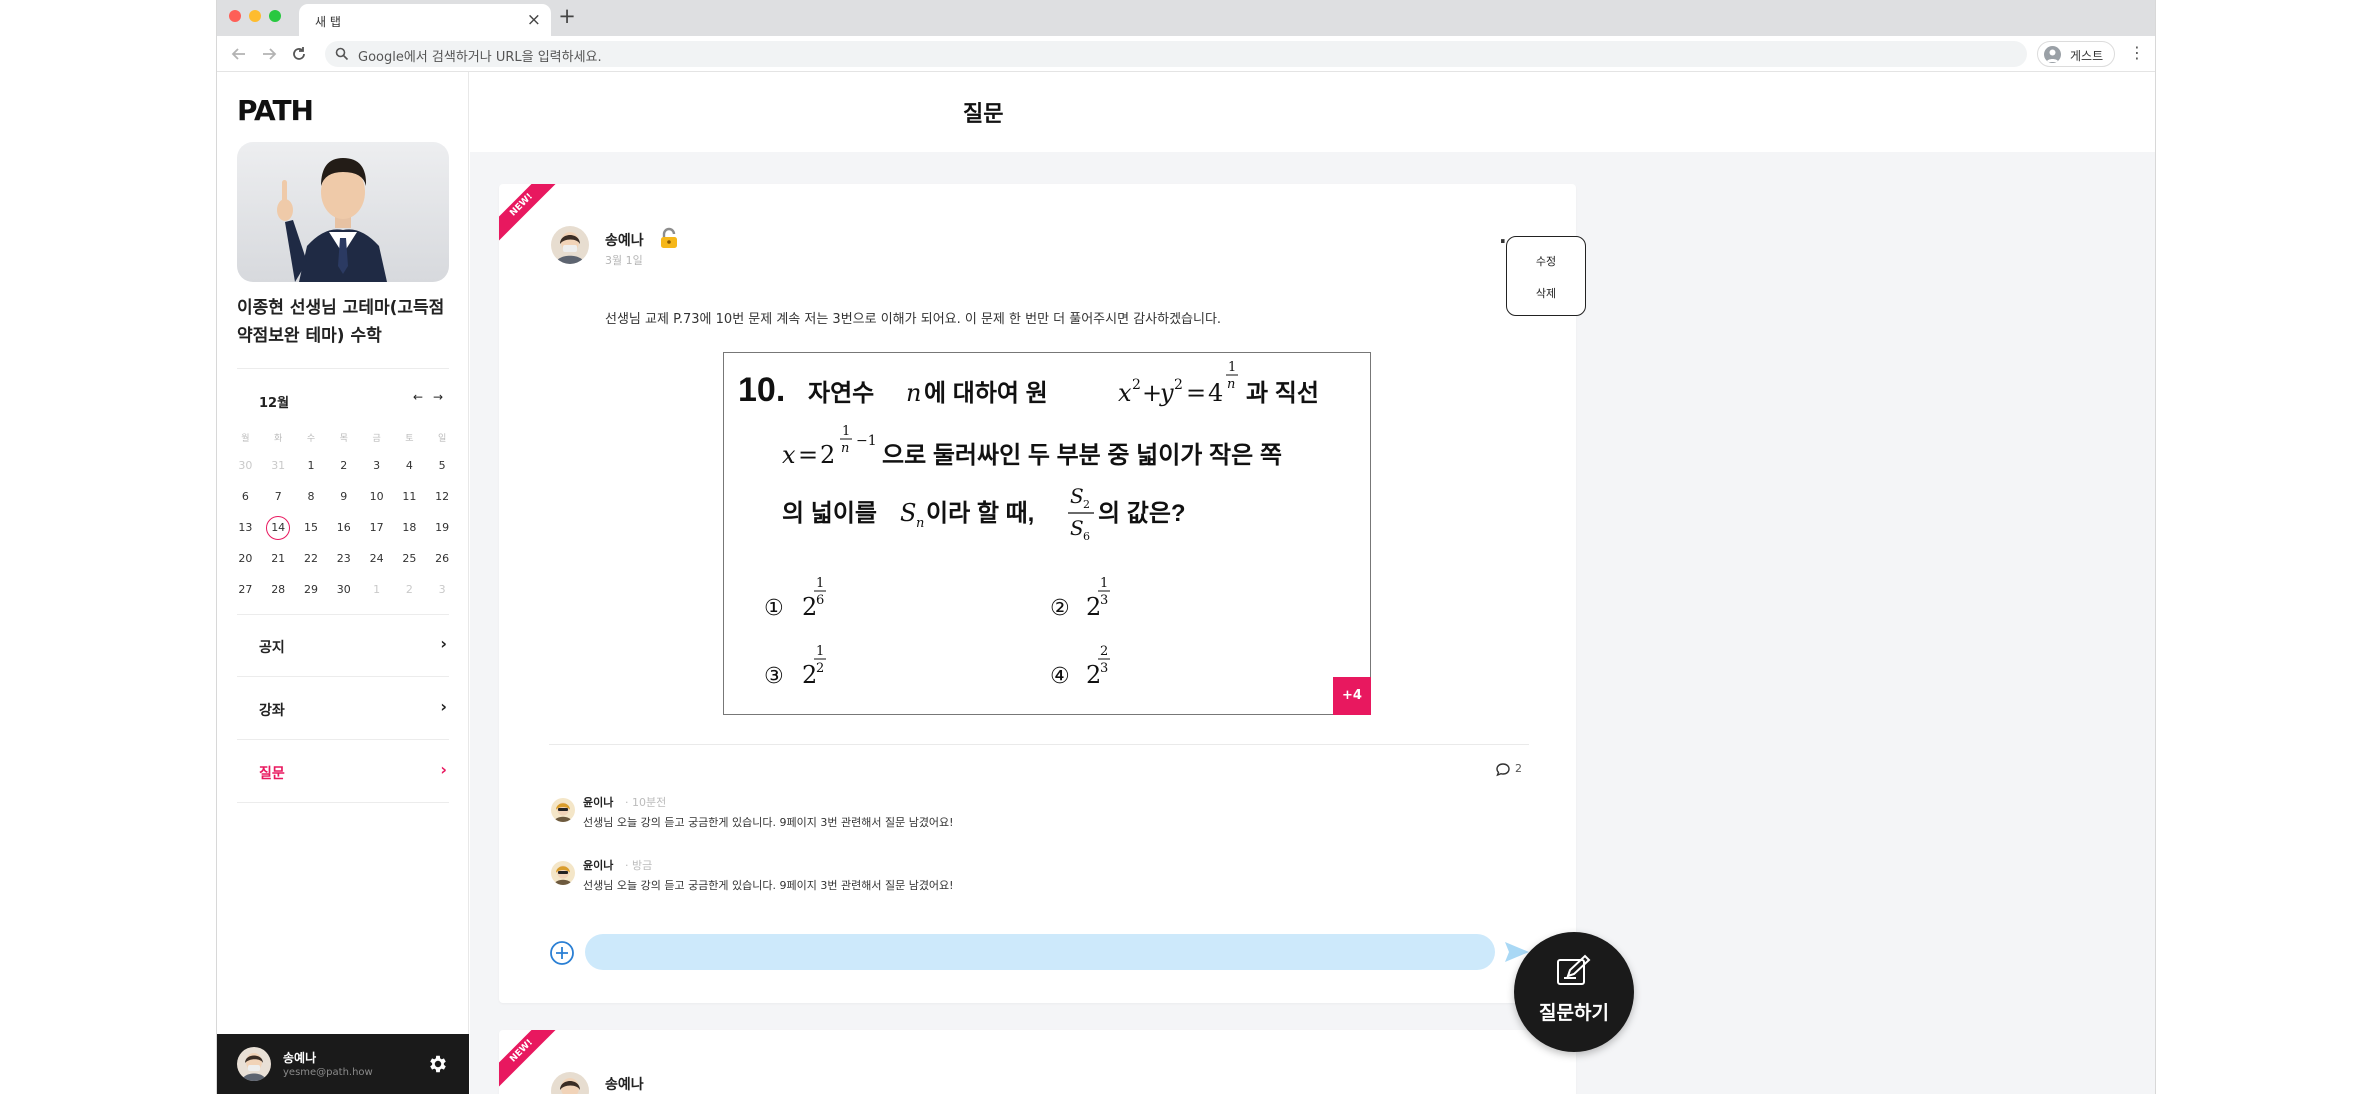 This screenshot has height=1094, width=2370. What do you see at coordinates (442, 527) in the screenshot?
I see `calendar-day: 19` at bounding box center [442, 527].